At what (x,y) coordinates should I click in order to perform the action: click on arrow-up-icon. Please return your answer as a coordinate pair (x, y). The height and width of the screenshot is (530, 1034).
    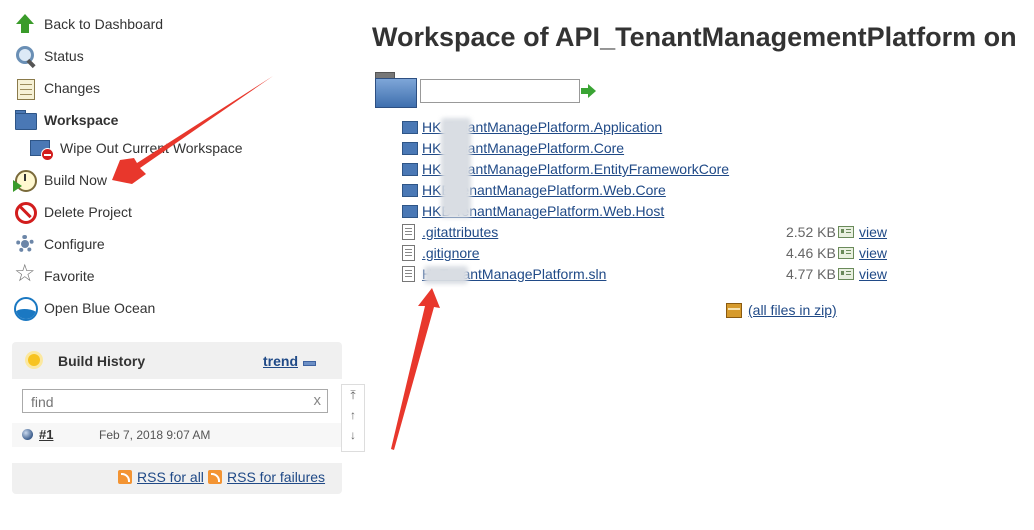
    Looking at the image, I should click on (25, 24).